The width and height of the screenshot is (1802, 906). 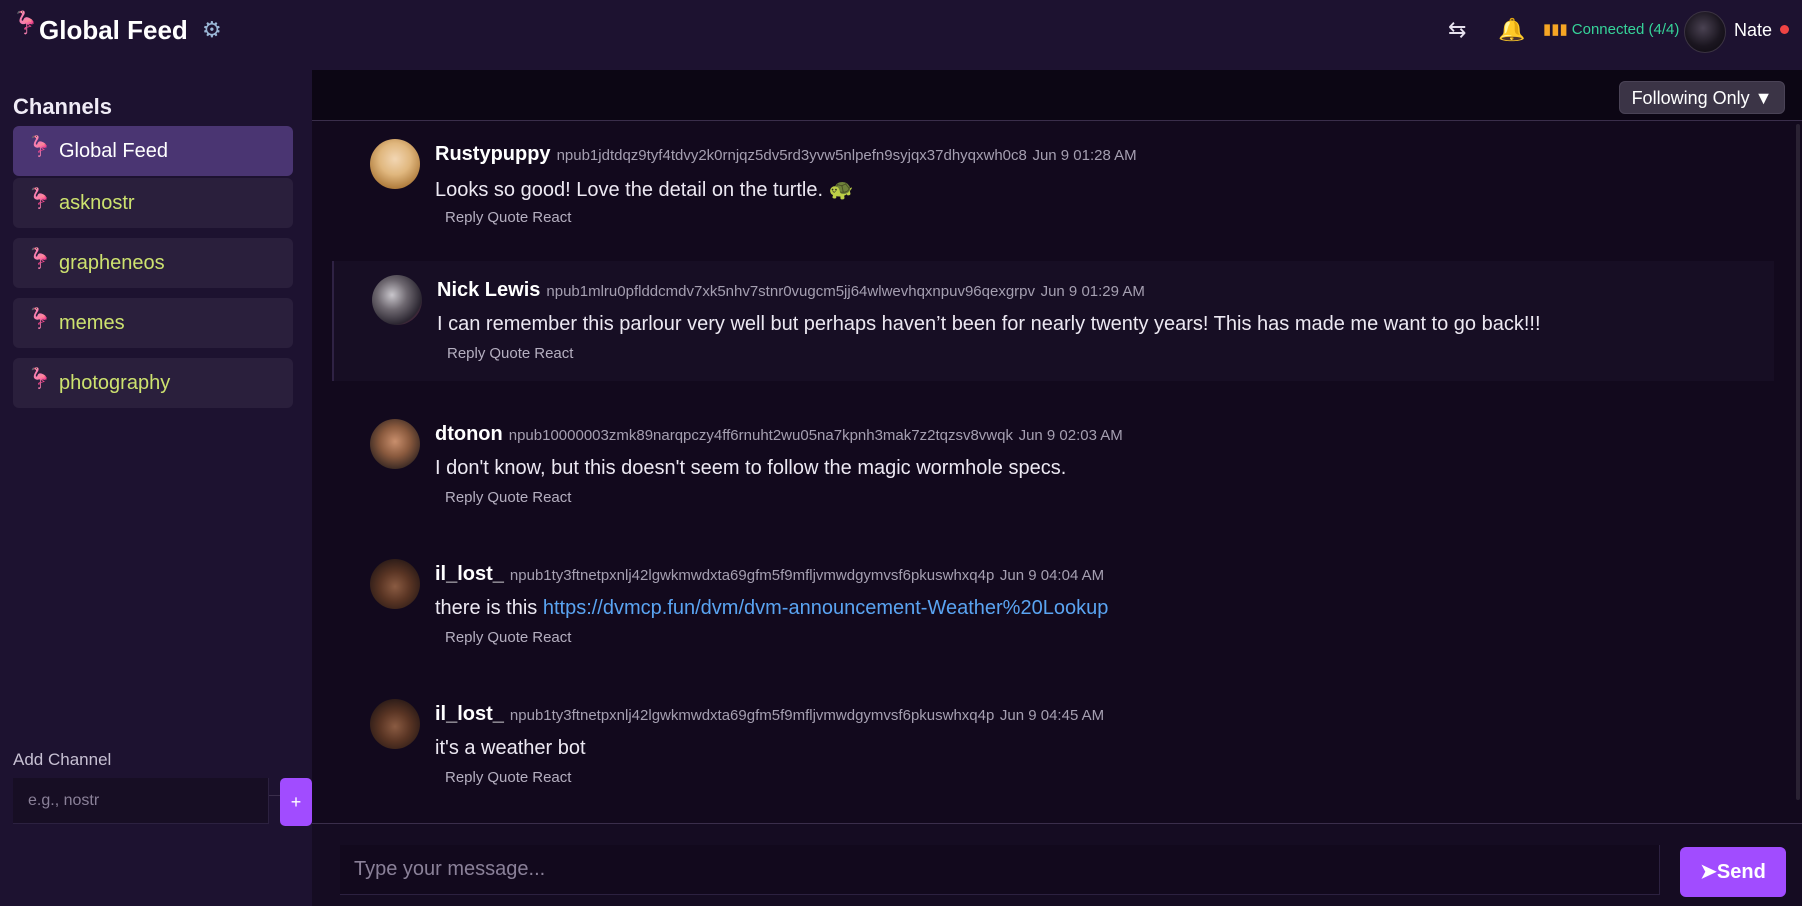 I want to click on sidebar-item-label: grapheneos, so click(x=112, y=263).